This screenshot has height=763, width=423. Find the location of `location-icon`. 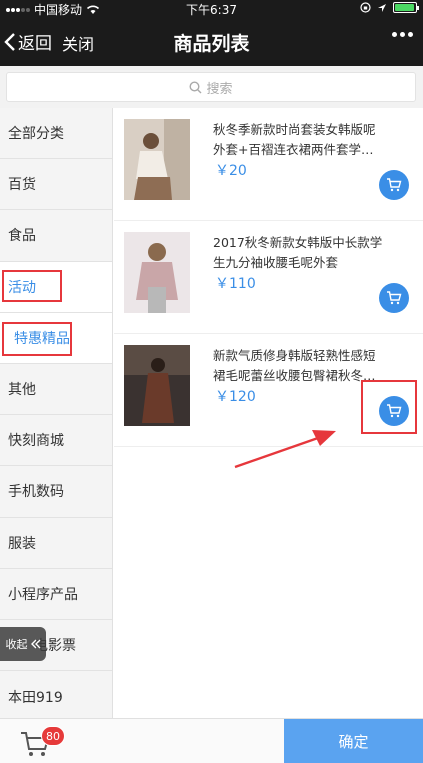

location-icon is located at coordinates (382, 7).